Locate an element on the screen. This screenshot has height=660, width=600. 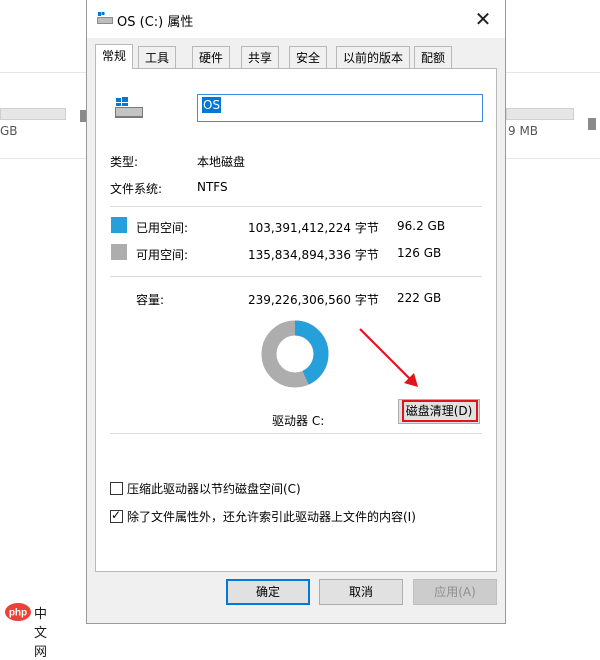
index-option: ✓ 除了文件属性外，还允许索引此驱动器上文件的内容(I) is located at coordinates (263, 516).